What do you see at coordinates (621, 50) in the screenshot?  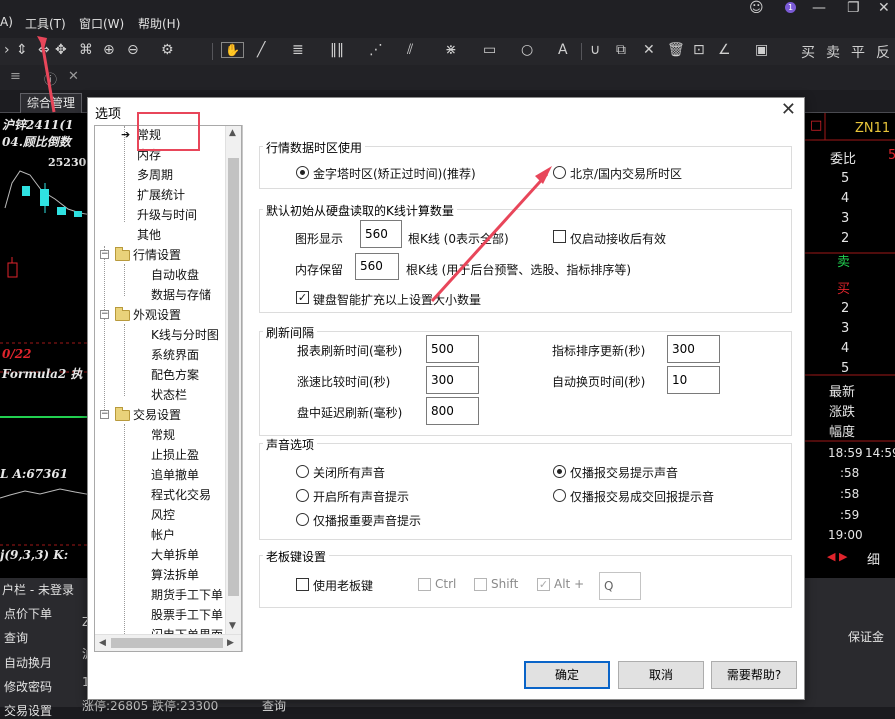 I see `copy-icon: ⧉` at bounding box center [621, 50].